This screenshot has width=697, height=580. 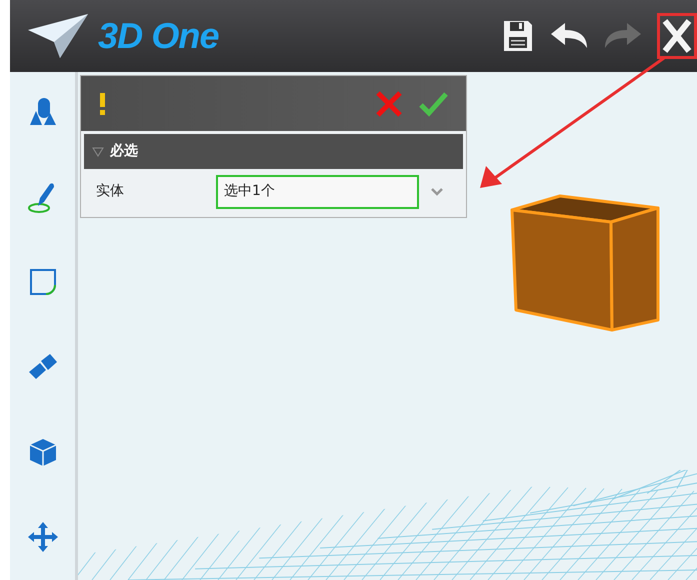 I want to click on close-icon, so click(x=677, y=36).